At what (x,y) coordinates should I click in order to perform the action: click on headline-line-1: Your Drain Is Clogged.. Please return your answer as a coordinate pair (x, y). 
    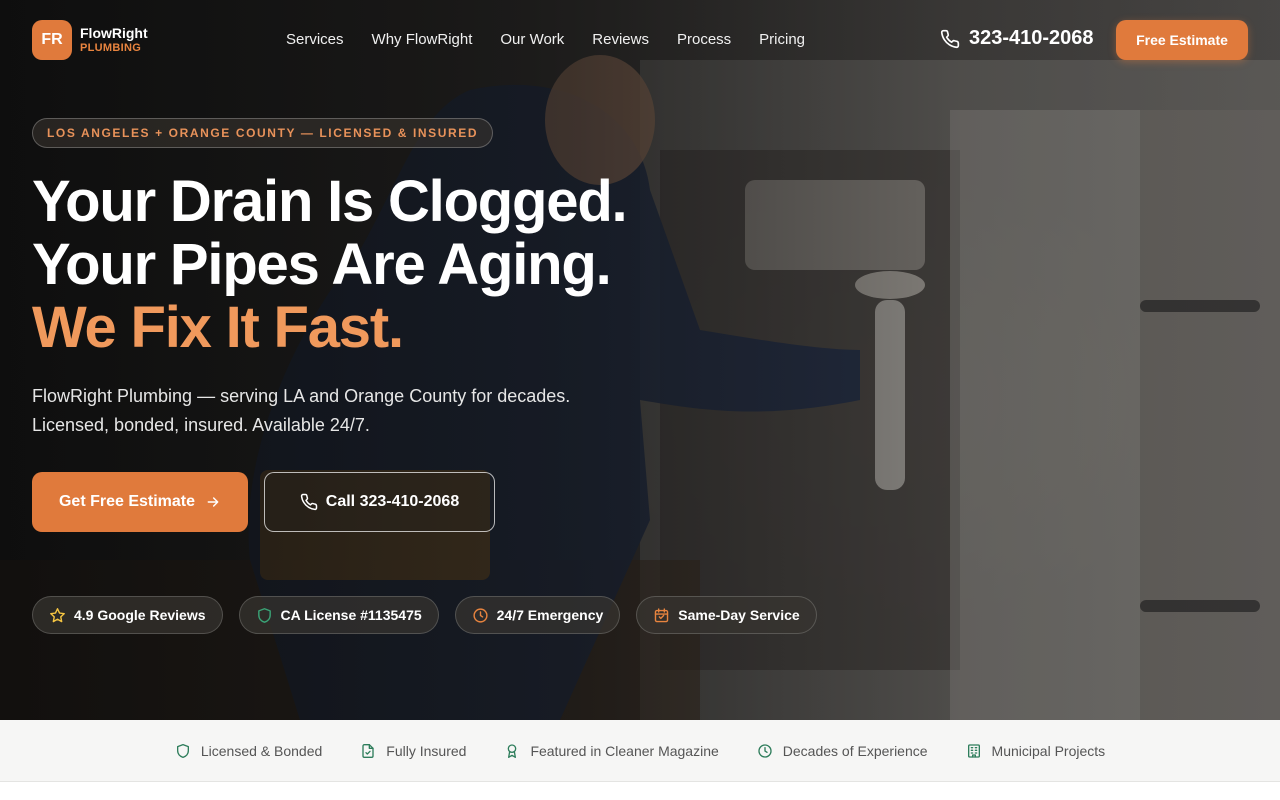
    Looking at the image, I should click on (330, 201).